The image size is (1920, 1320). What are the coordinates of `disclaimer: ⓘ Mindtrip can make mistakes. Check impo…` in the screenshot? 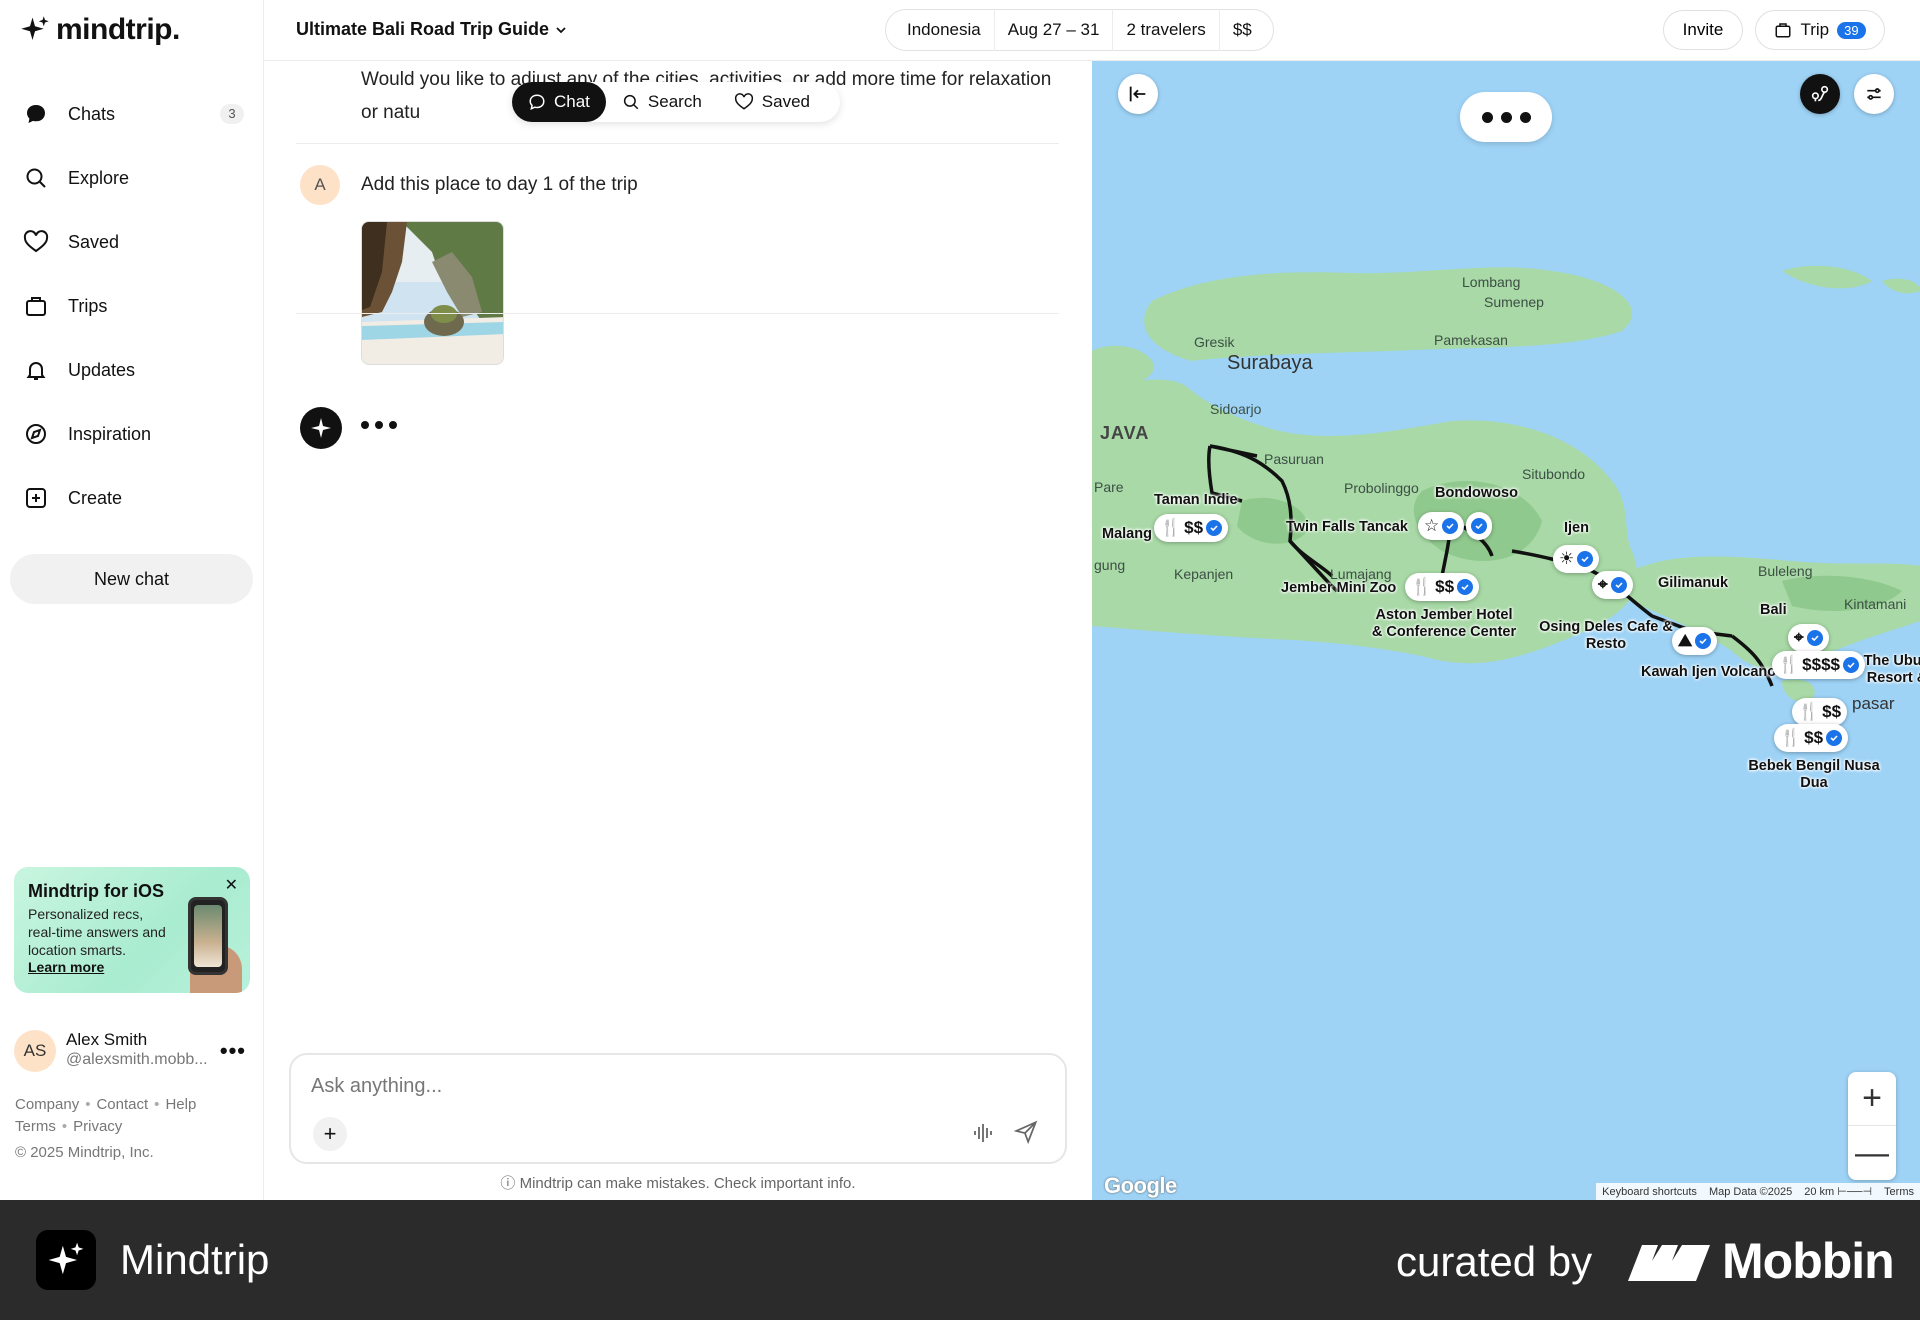 It's located at (678, 1182).